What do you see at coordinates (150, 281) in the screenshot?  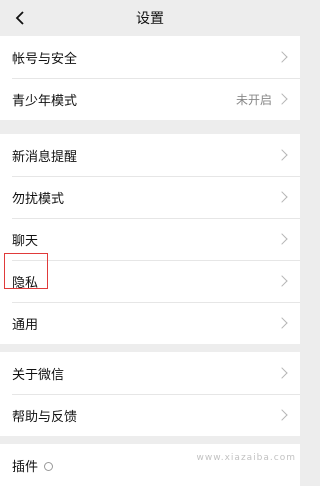 I see `settings-item-privacy: 隐私` at bounding box center [150, 281].